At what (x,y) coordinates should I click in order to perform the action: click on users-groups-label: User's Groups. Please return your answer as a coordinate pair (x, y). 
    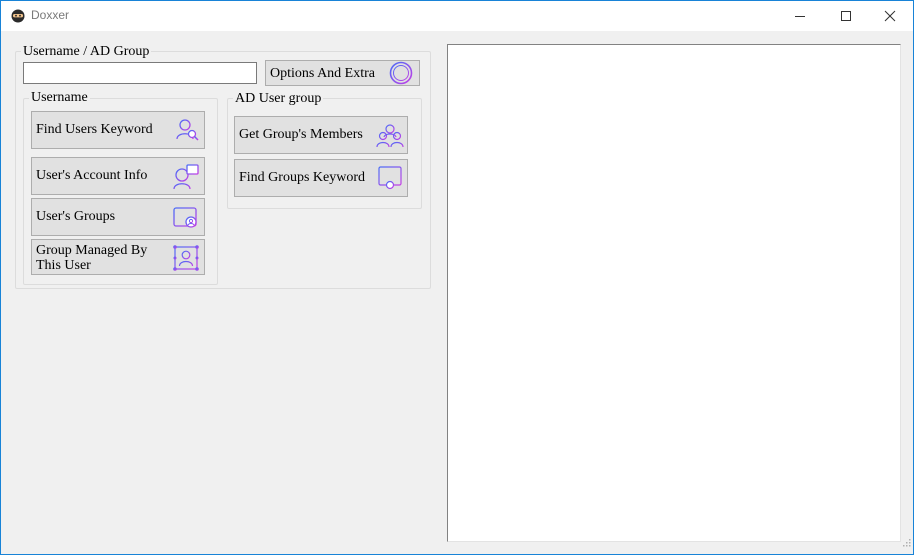
    Looking at the image, I should click on (76, 216).